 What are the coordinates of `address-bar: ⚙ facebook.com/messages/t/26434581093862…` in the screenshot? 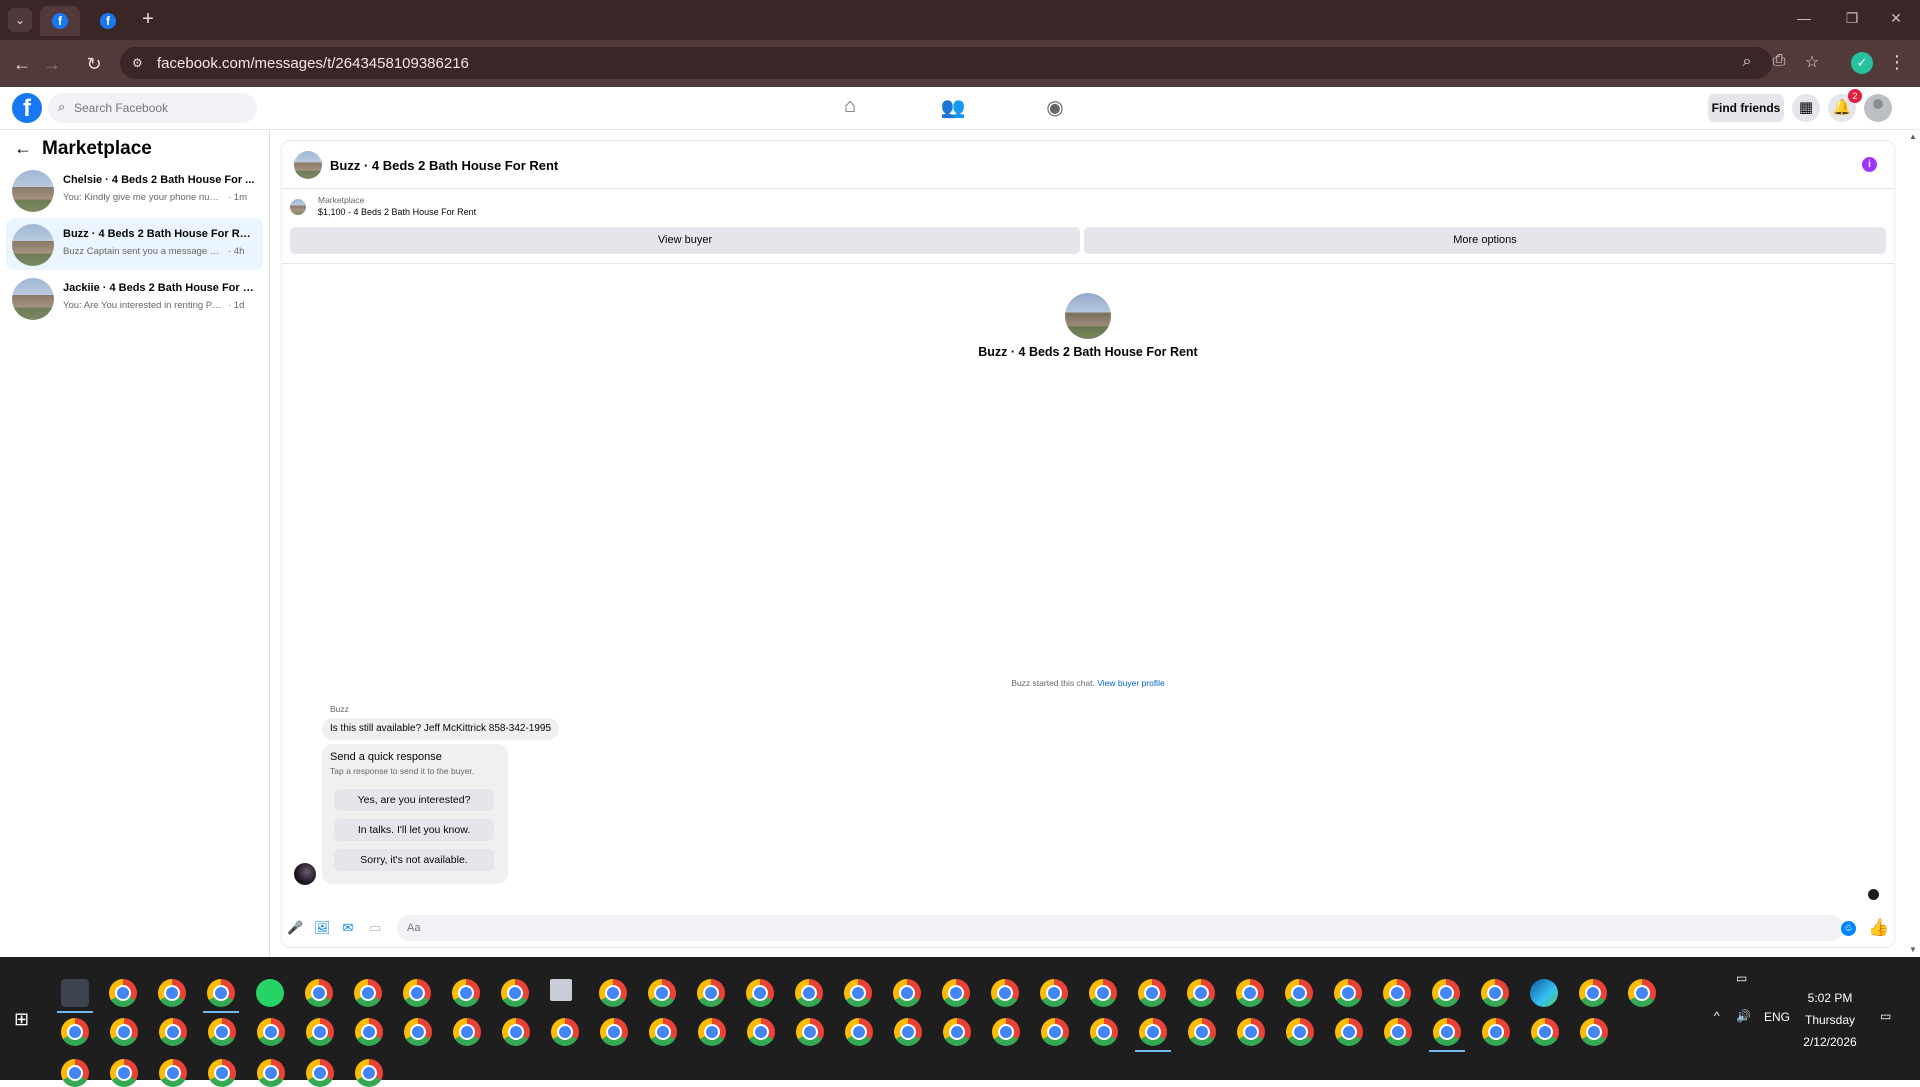 It's located at (946, 63).